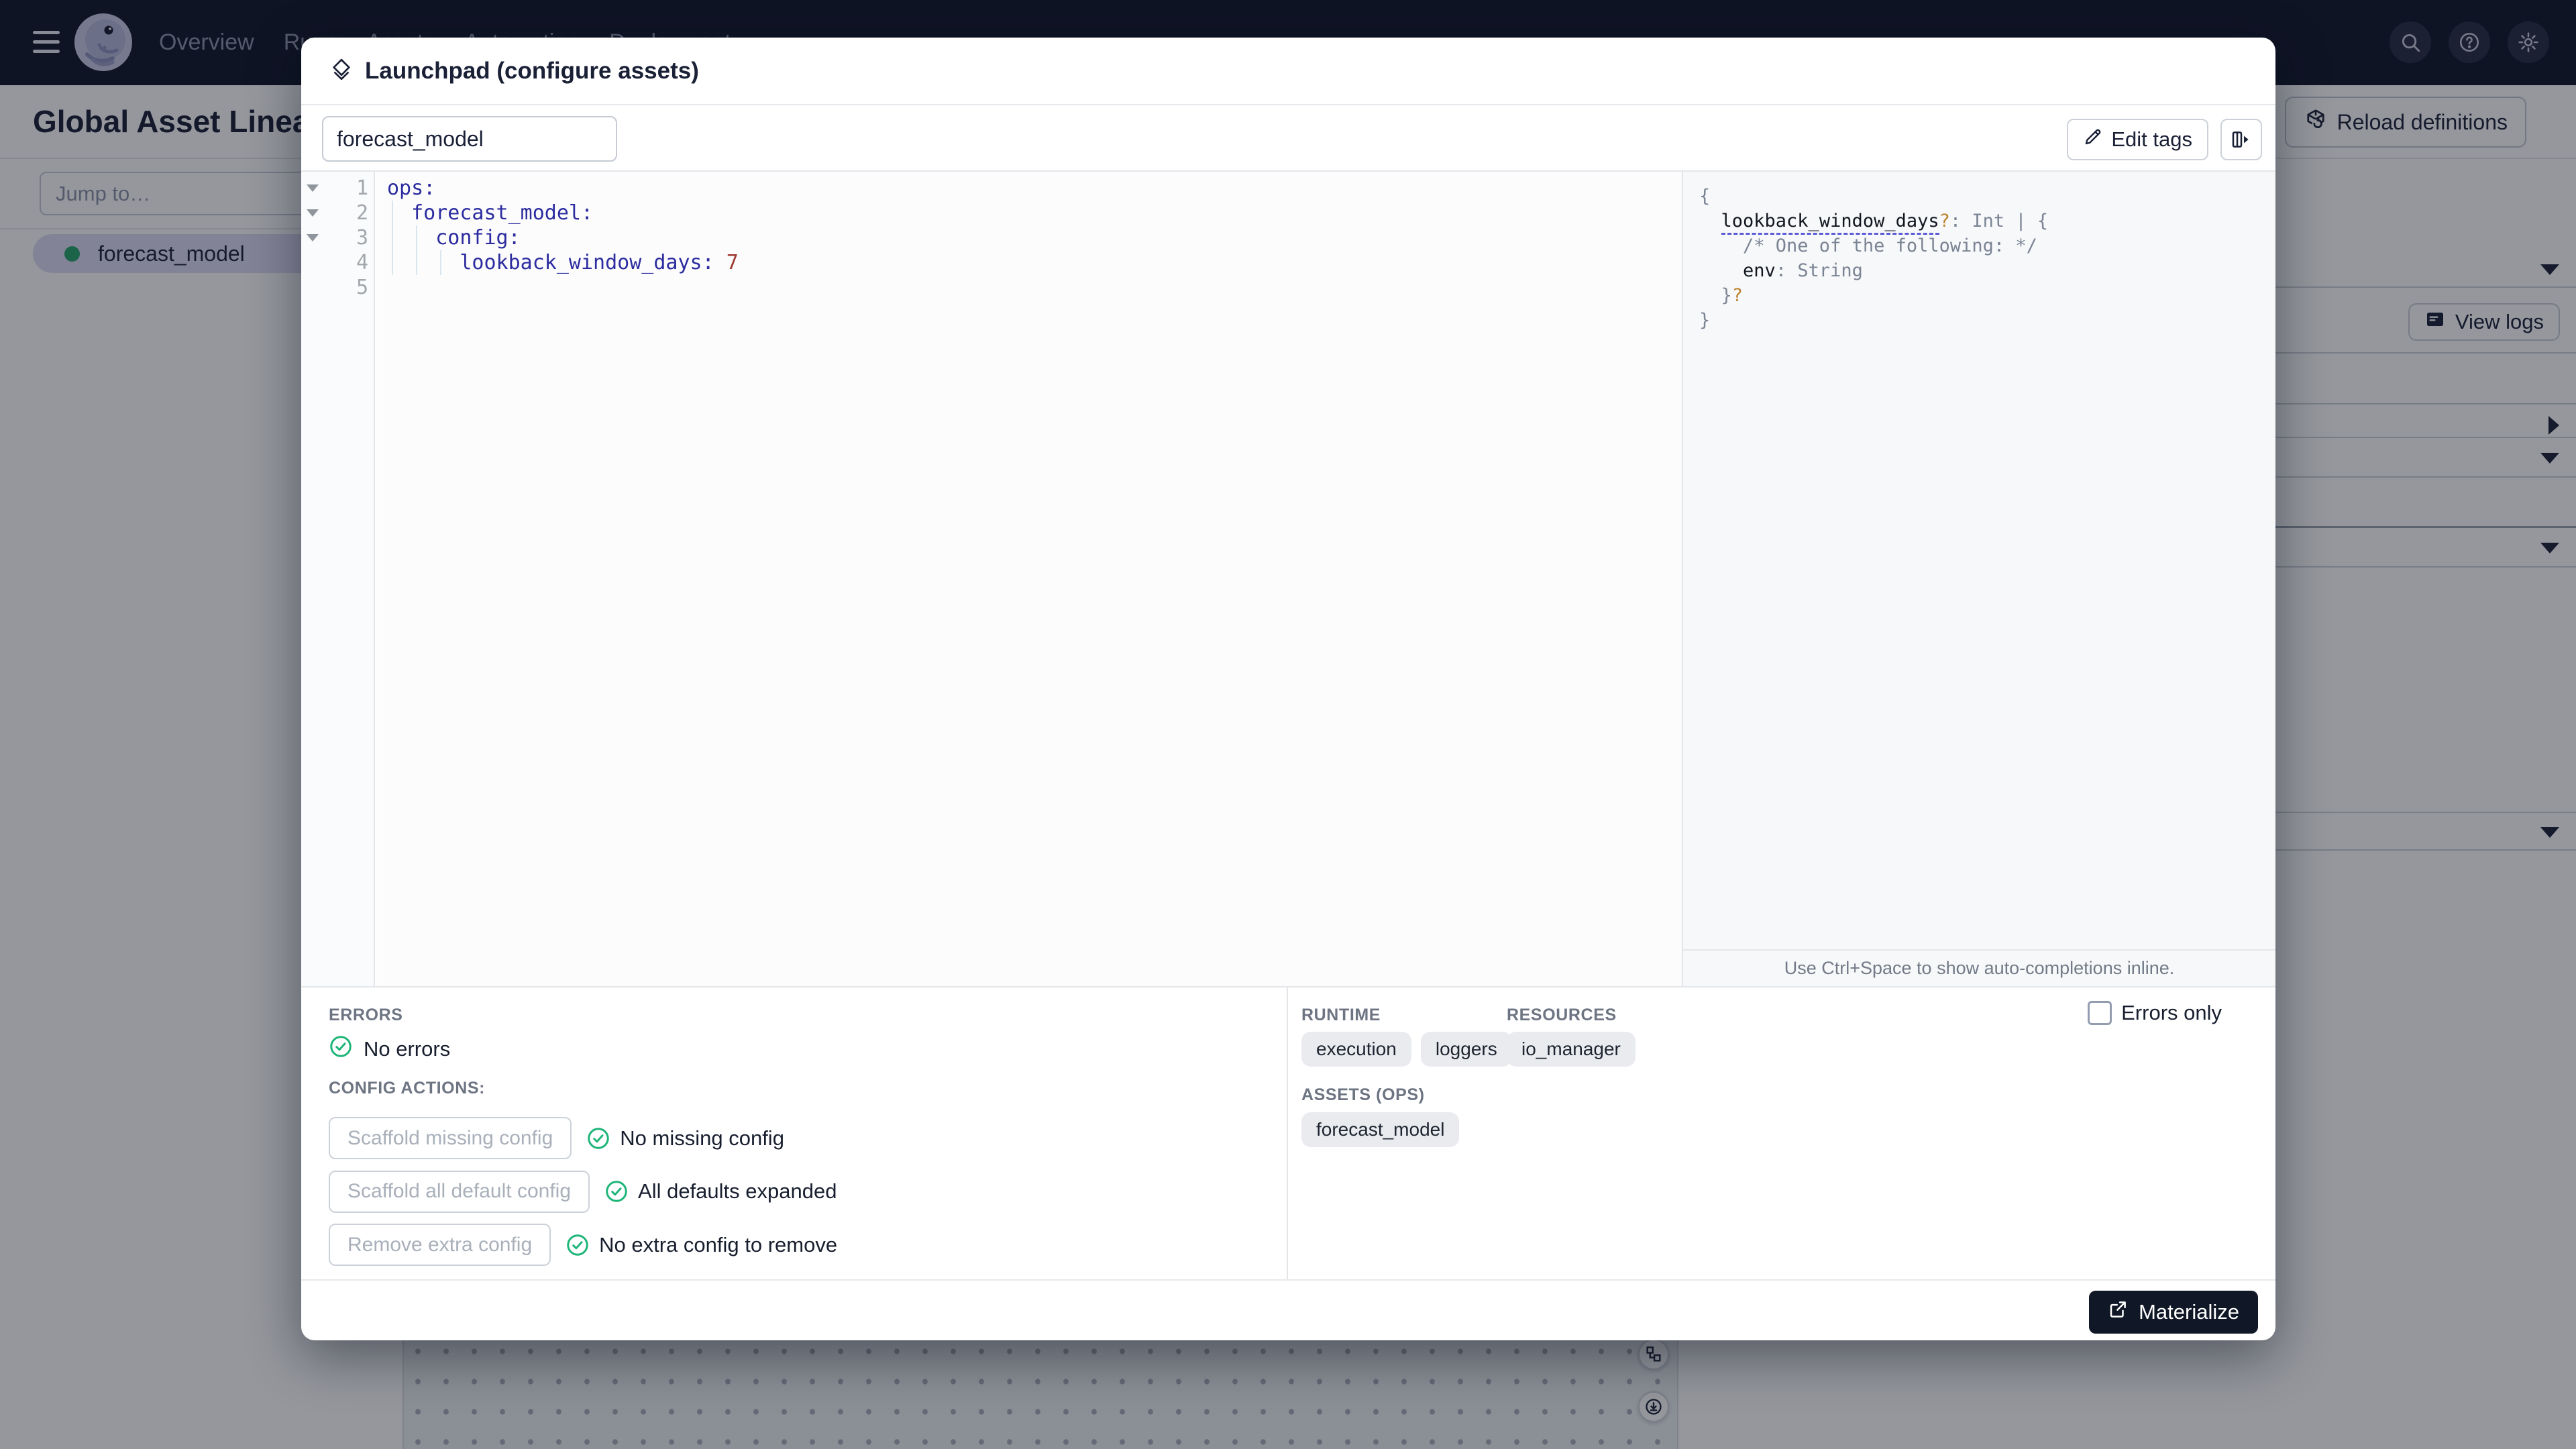  What do you see at coordinates (454, 238) in the screenshot?
I see `code-line: config:` at bounding box center [454, 238].